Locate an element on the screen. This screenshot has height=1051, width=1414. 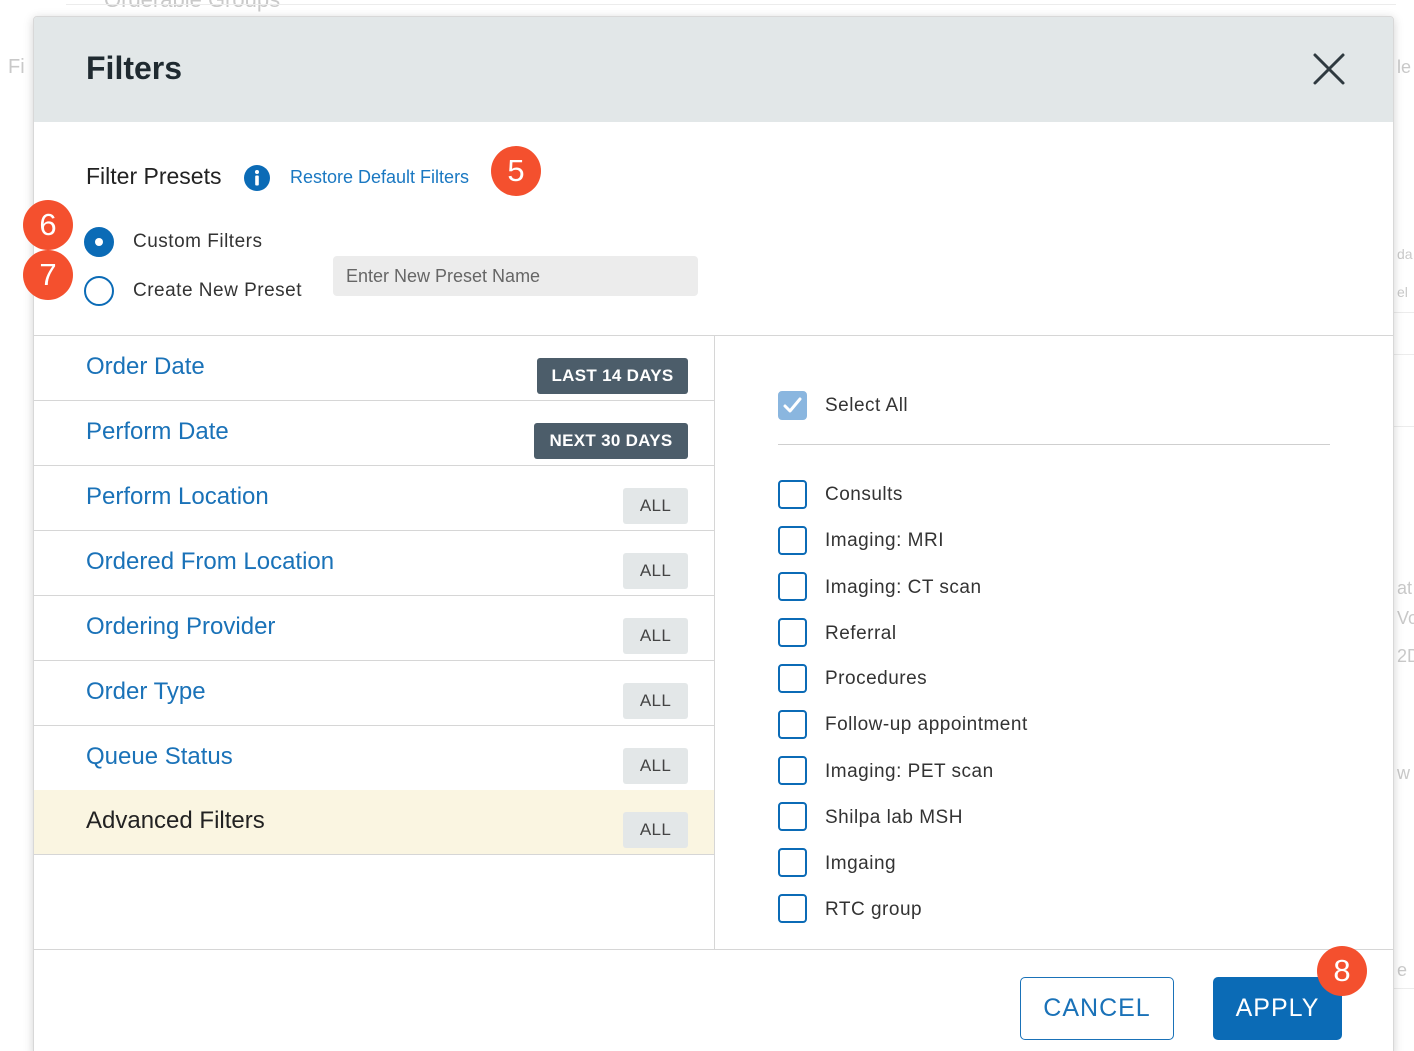
option-checkbox-shilpa-lab-msh is located at coordinates (792, 816).